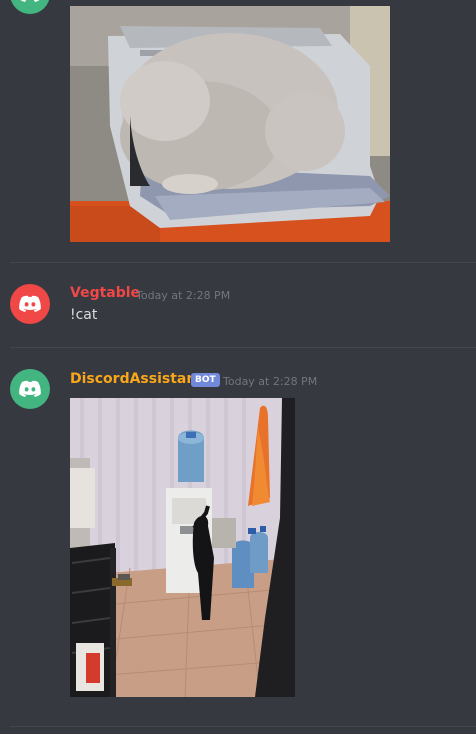 The image size is (476, 734). What do you see at coordinates (105, 293) in the screenshot?
I see `username: Vegtable` at bounding box center [105, 293].